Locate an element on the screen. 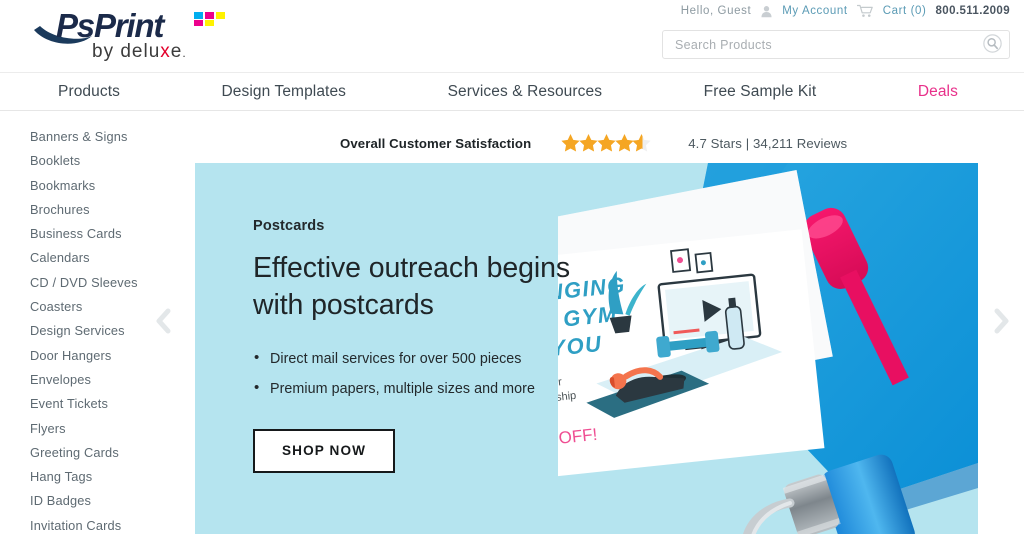 Image resolution: width=1024 pixels, height=534 pixels. sidebar-item-invitation-cards: Invitation Cards is located at coordinates (97, 524).